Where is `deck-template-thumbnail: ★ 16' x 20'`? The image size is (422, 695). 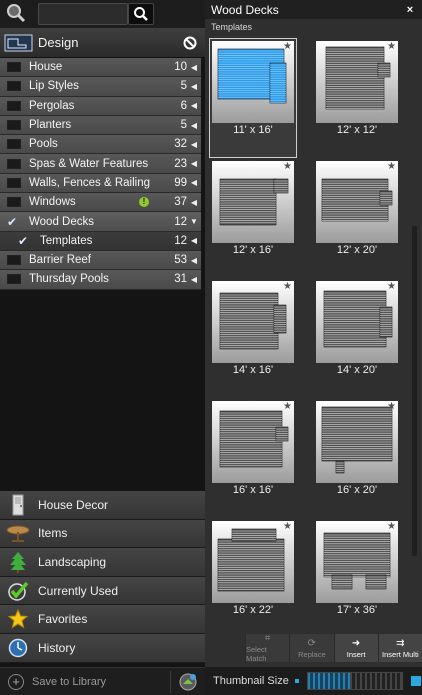
deck-template-thumbnail: ★ 16' x 20' is located at coordinates (357, 458).